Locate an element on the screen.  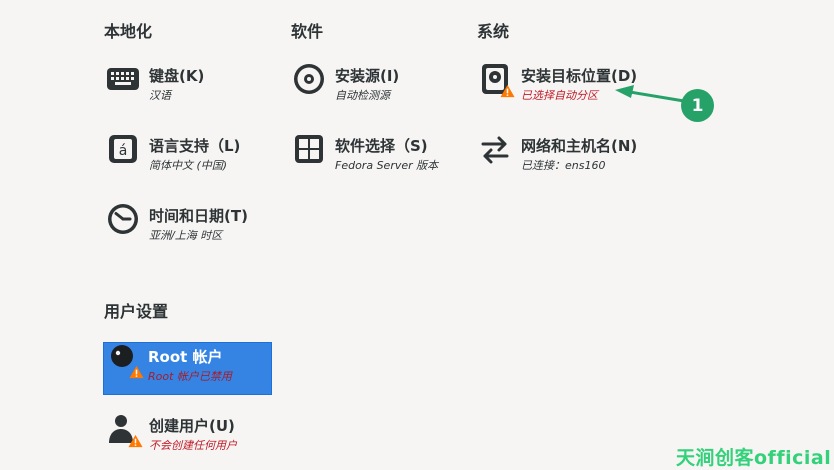
annotation-arrow is located at coordinates (650, 94).